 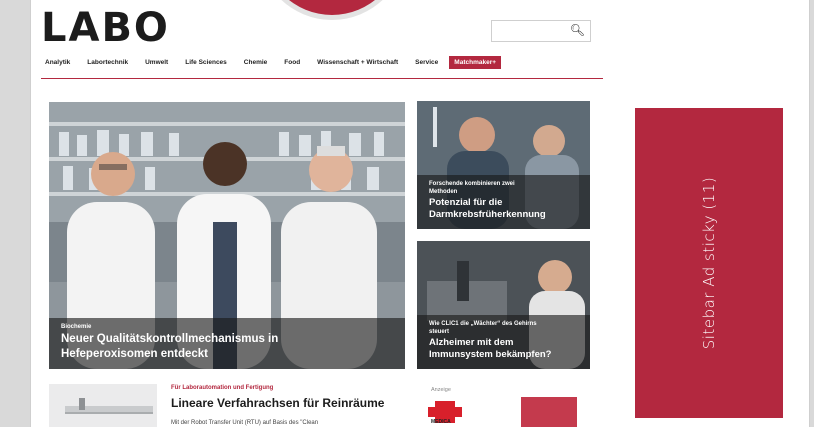 What do you see at coordinates (503, 215) in the screenshot?
I see `tile-1-headline-line-2: Darmkrebsfrüherkennung` at bounding box center [503, 215].